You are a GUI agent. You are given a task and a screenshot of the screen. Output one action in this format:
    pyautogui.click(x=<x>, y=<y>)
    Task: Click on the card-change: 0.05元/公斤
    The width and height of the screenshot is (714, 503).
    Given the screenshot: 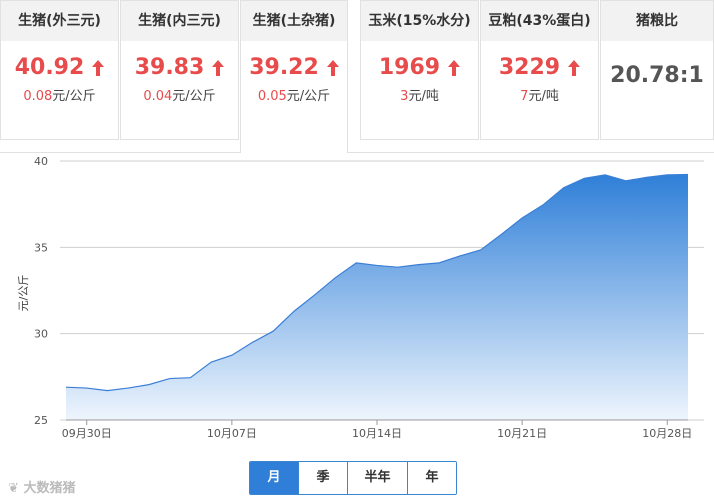 What is the action you would take?
    pyautogui.click(x=294, y=97)
    